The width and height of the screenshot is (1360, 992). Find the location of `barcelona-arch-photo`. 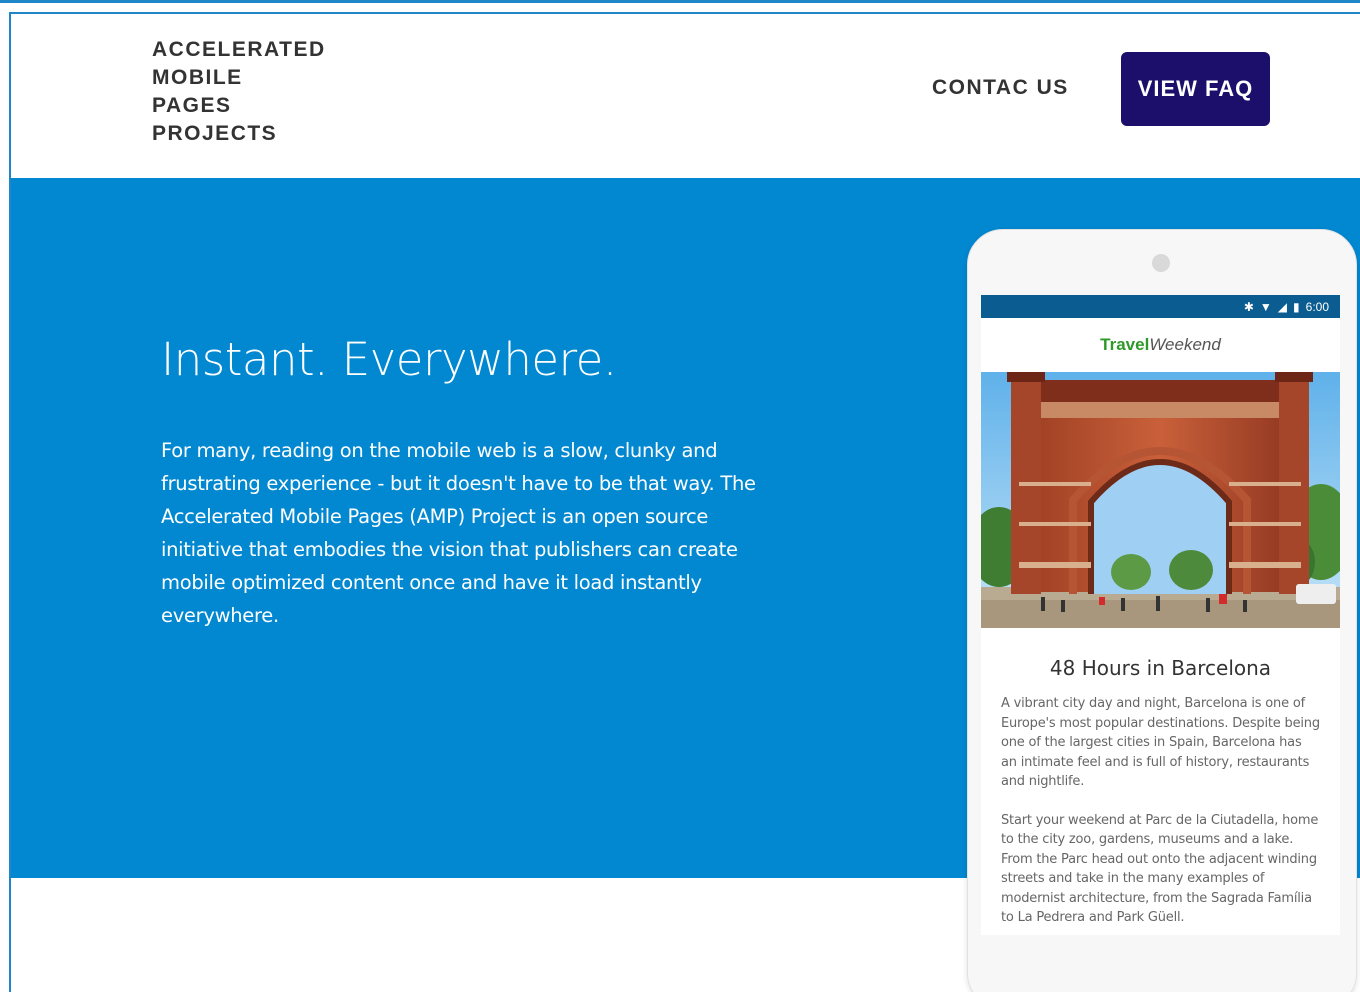

barcelona-arch-photo is located at coordinates (1160, 500).